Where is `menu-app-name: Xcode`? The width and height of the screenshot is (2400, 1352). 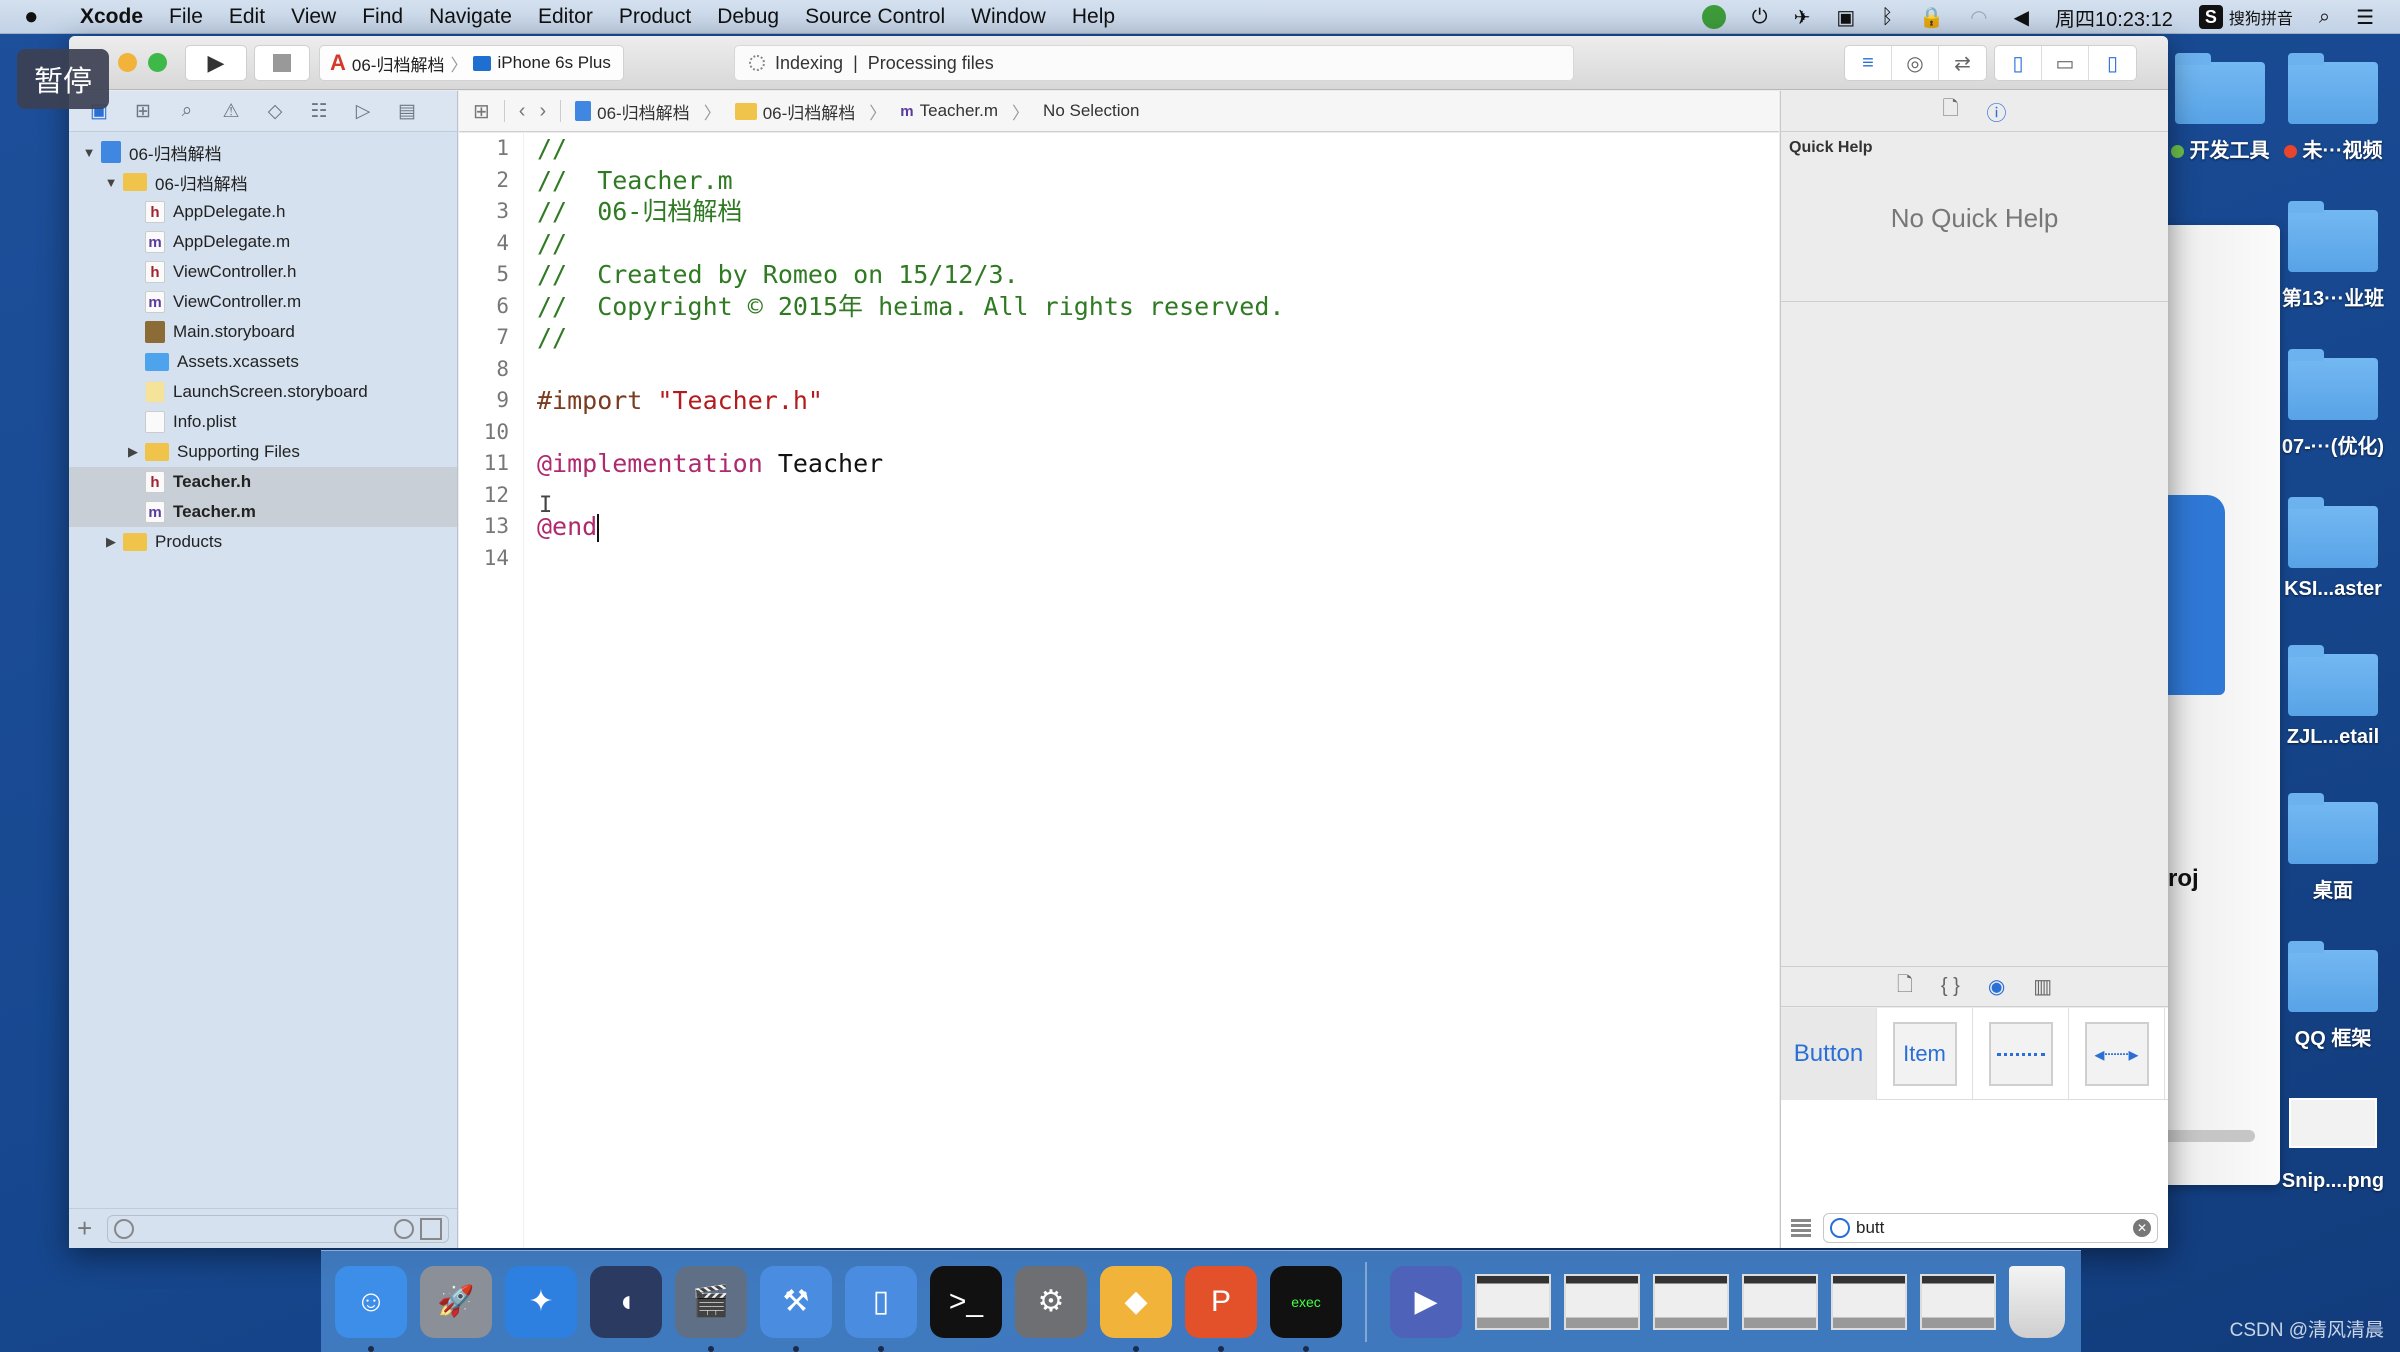 menu-app-name: Xcode is located at coordinates (111, 17).